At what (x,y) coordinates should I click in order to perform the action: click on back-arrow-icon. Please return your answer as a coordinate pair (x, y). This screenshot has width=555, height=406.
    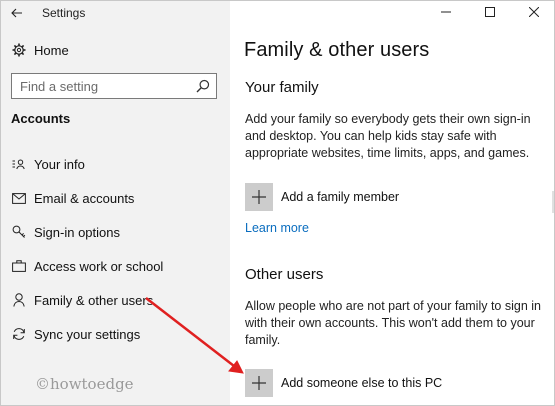
    Looking at the image, I should click on (16, 13).